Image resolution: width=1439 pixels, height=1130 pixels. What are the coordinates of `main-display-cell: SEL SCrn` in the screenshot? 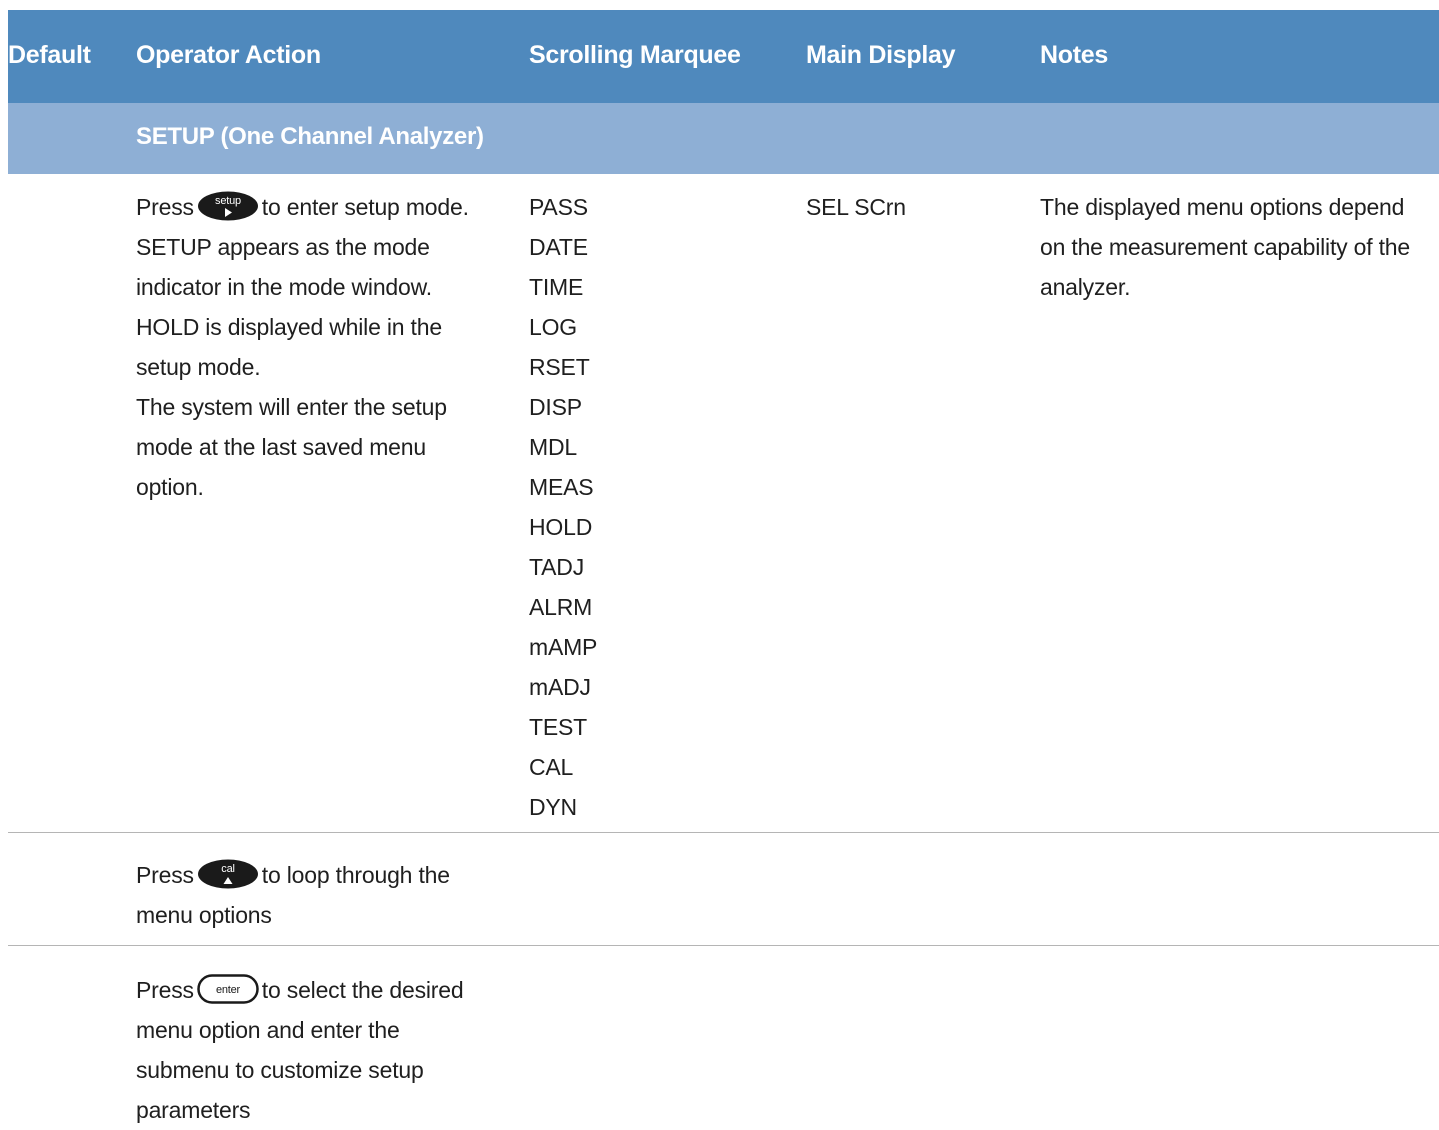 It's located at (856, 207).